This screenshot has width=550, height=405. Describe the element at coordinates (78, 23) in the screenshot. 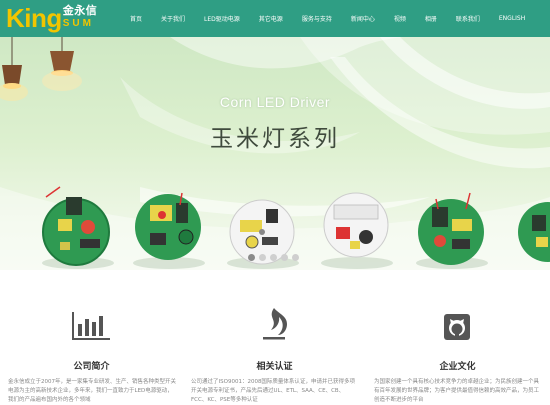

I see `logo-sub-mark: SUM` at that location.